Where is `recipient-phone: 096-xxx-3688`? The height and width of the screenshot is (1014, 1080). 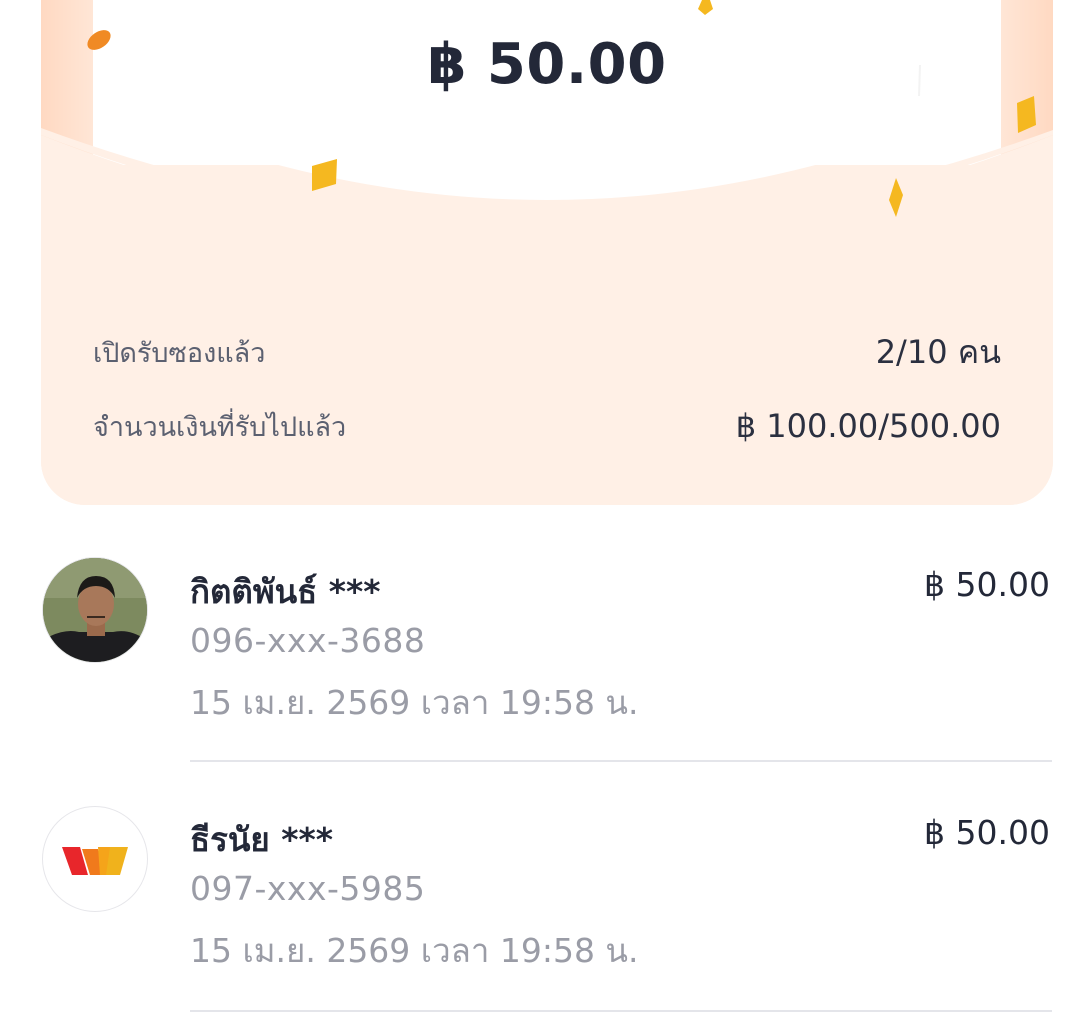
recipient-phone: 096-xxx-3688 is located at coordinates (308, 640).